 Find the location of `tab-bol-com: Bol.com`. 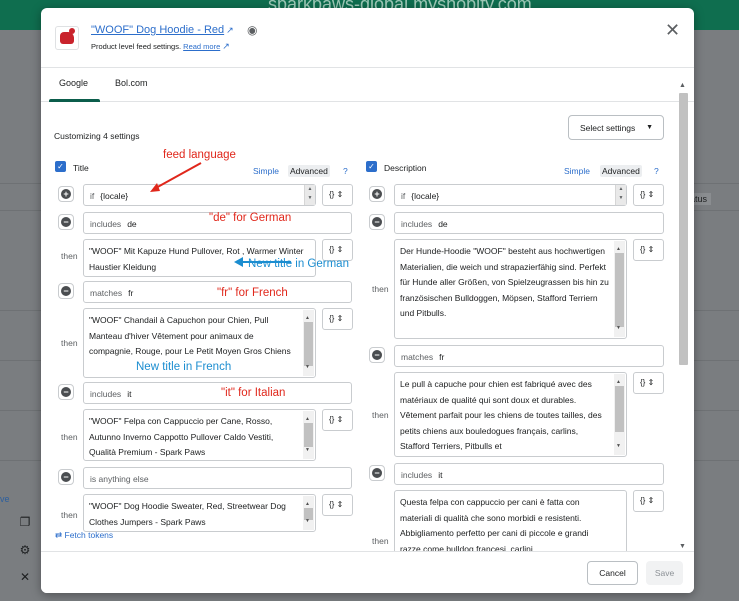

tab-bol-com: Bol.com is located at coordinates (131, 83).